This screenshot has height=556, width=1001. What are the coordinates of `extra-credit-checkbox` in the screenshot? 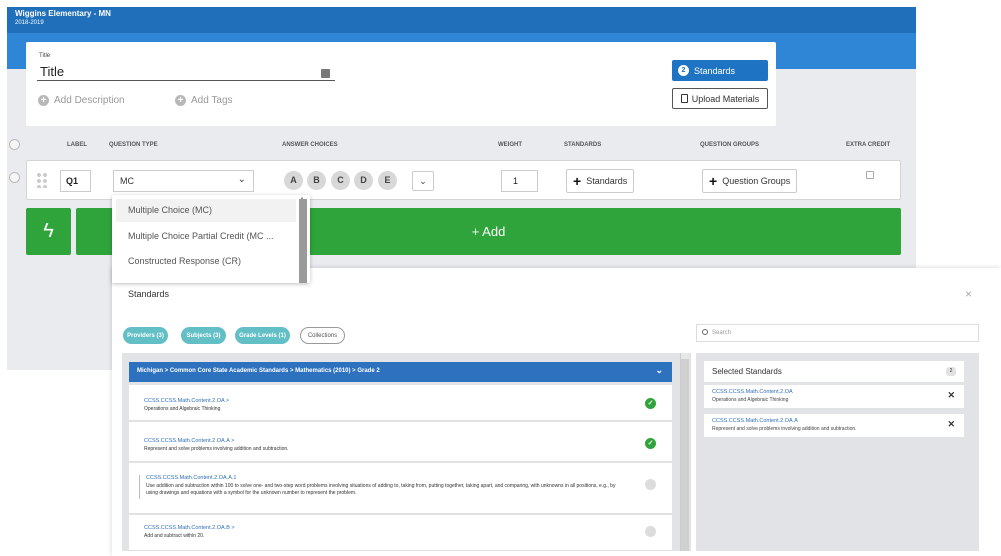 It's located at (870, 175).